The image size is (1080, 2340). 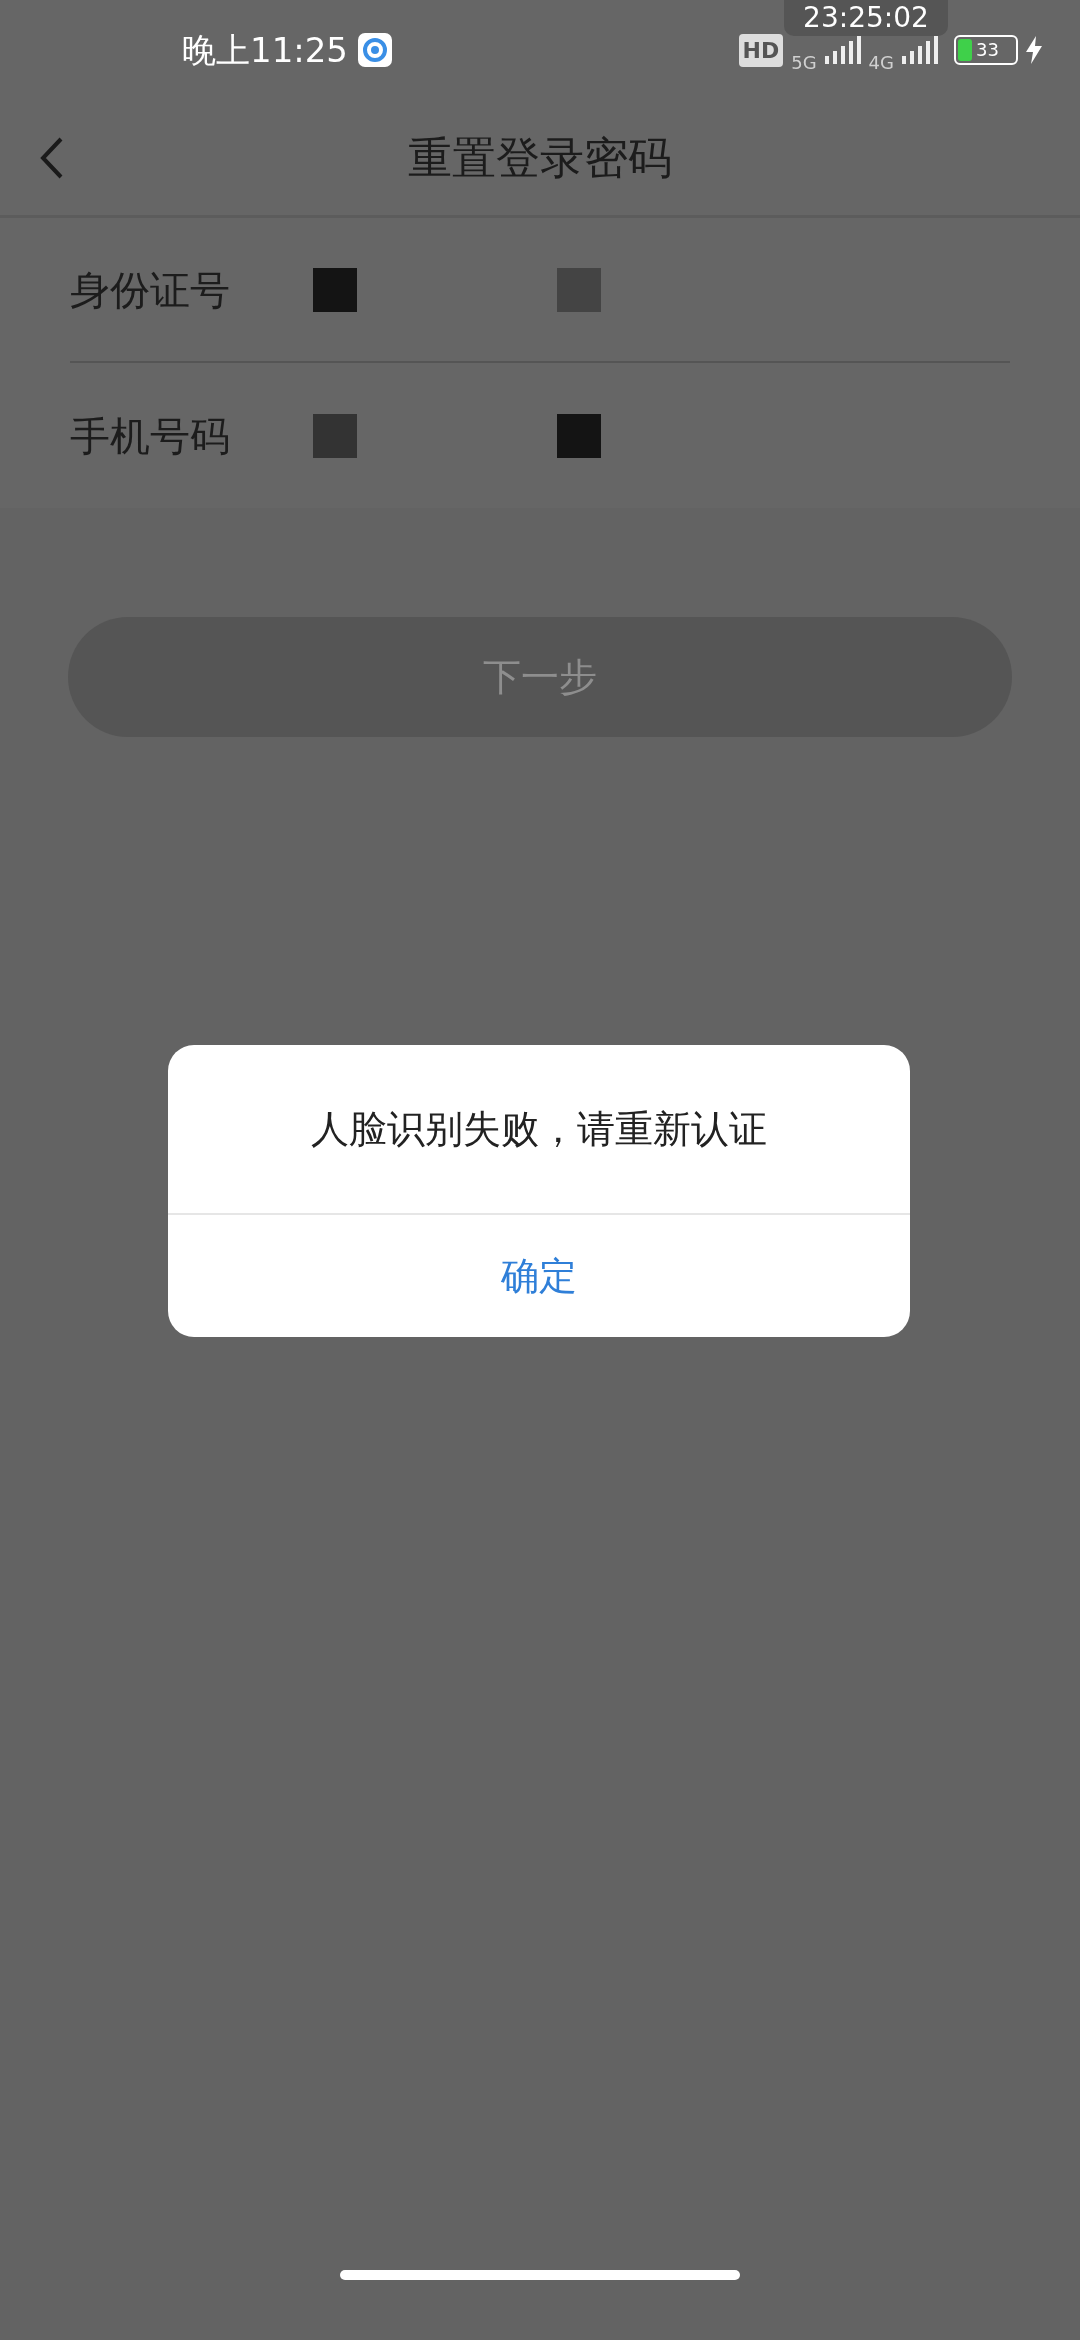 I want to click on page-title: 重置登录密码, so click(x=540, y=157).